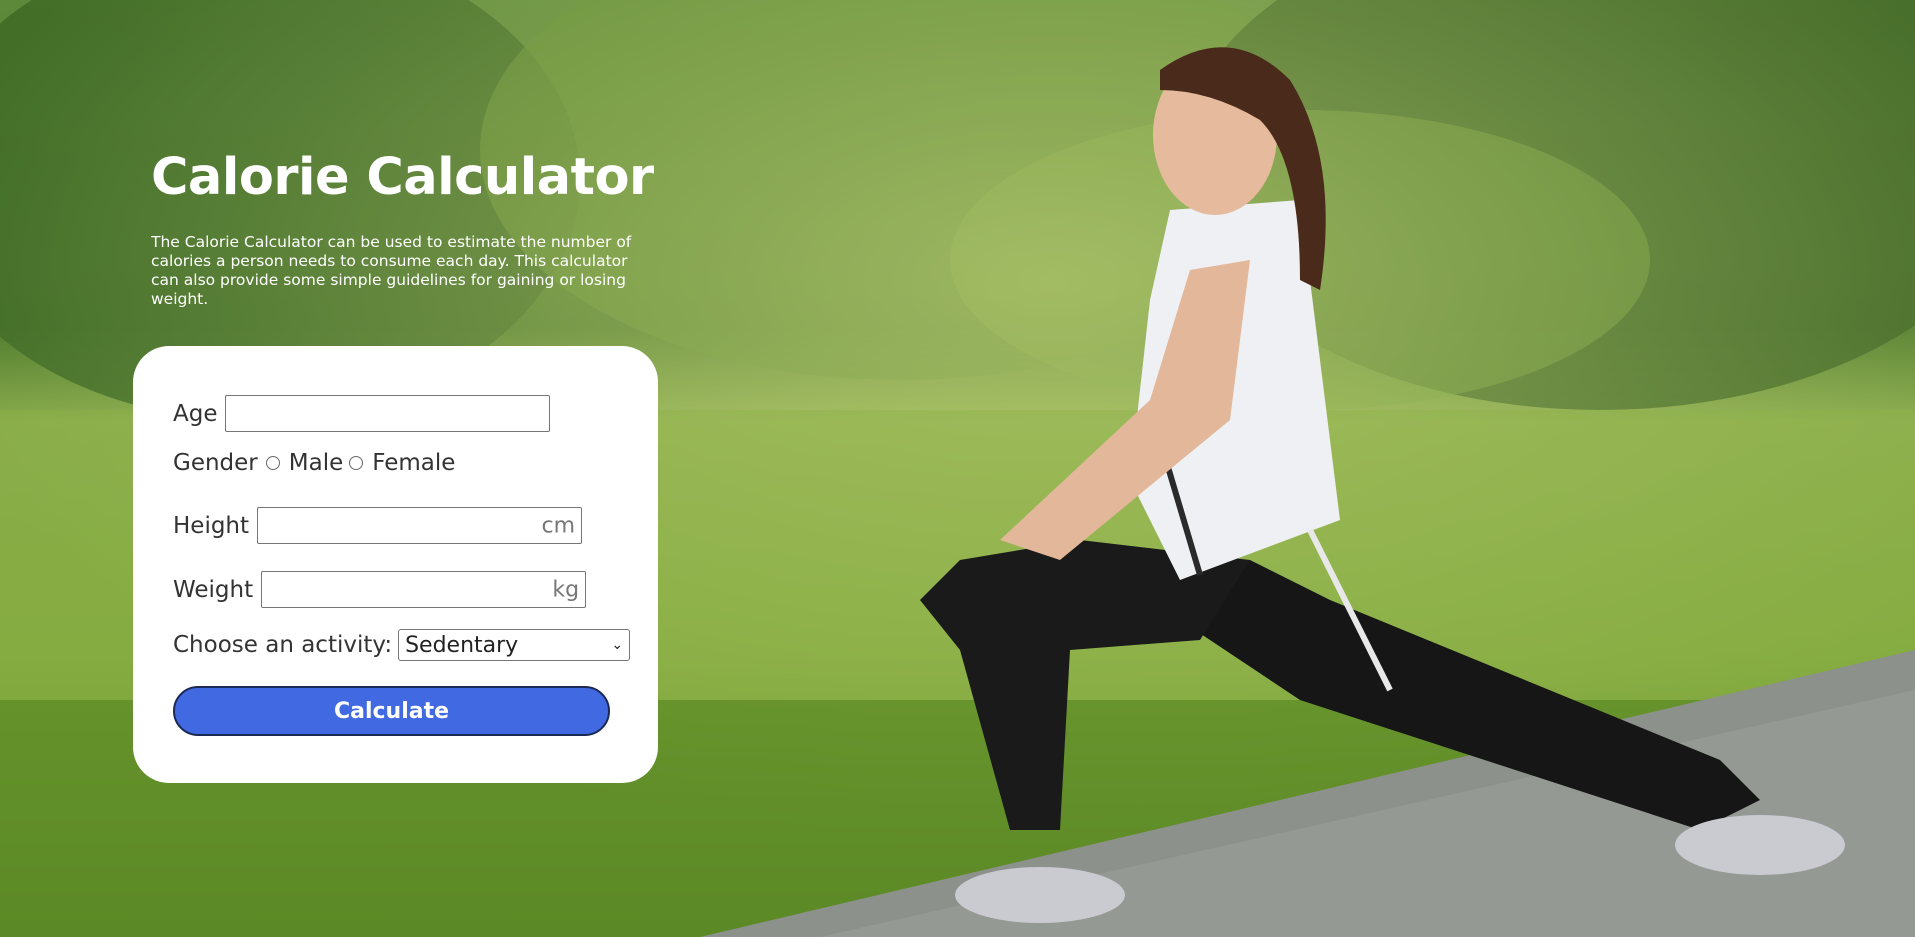 Image resolution: width=1915 pixels, height=937 pixels. I want to click on calculate-button: Calculate, so click(391, 711).